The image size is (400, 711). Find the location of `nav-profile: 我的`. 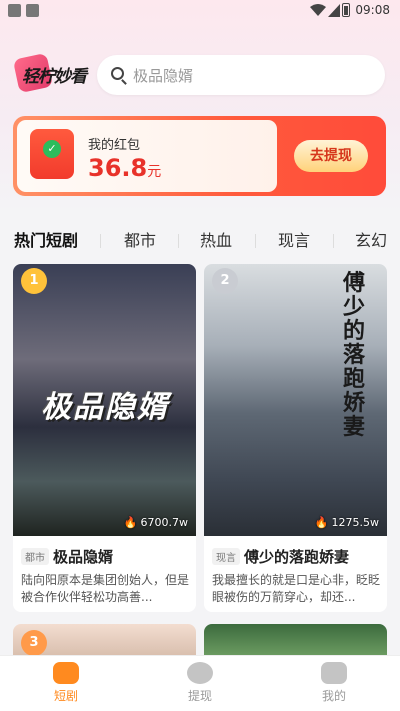

nav-profile: 我的 is located at coordinates (334, 683).